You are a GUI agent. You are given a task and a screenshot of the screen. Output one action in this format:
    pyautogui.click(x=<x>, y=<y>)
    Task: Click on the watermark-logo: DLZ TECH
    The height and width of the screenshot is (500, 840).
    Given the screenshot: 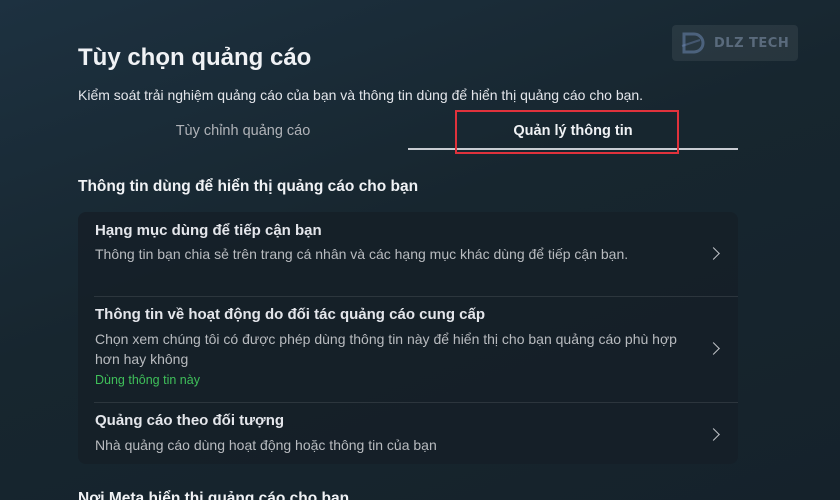 What is the action you would take?
    pyautogui.click(x=735, y=43)
    